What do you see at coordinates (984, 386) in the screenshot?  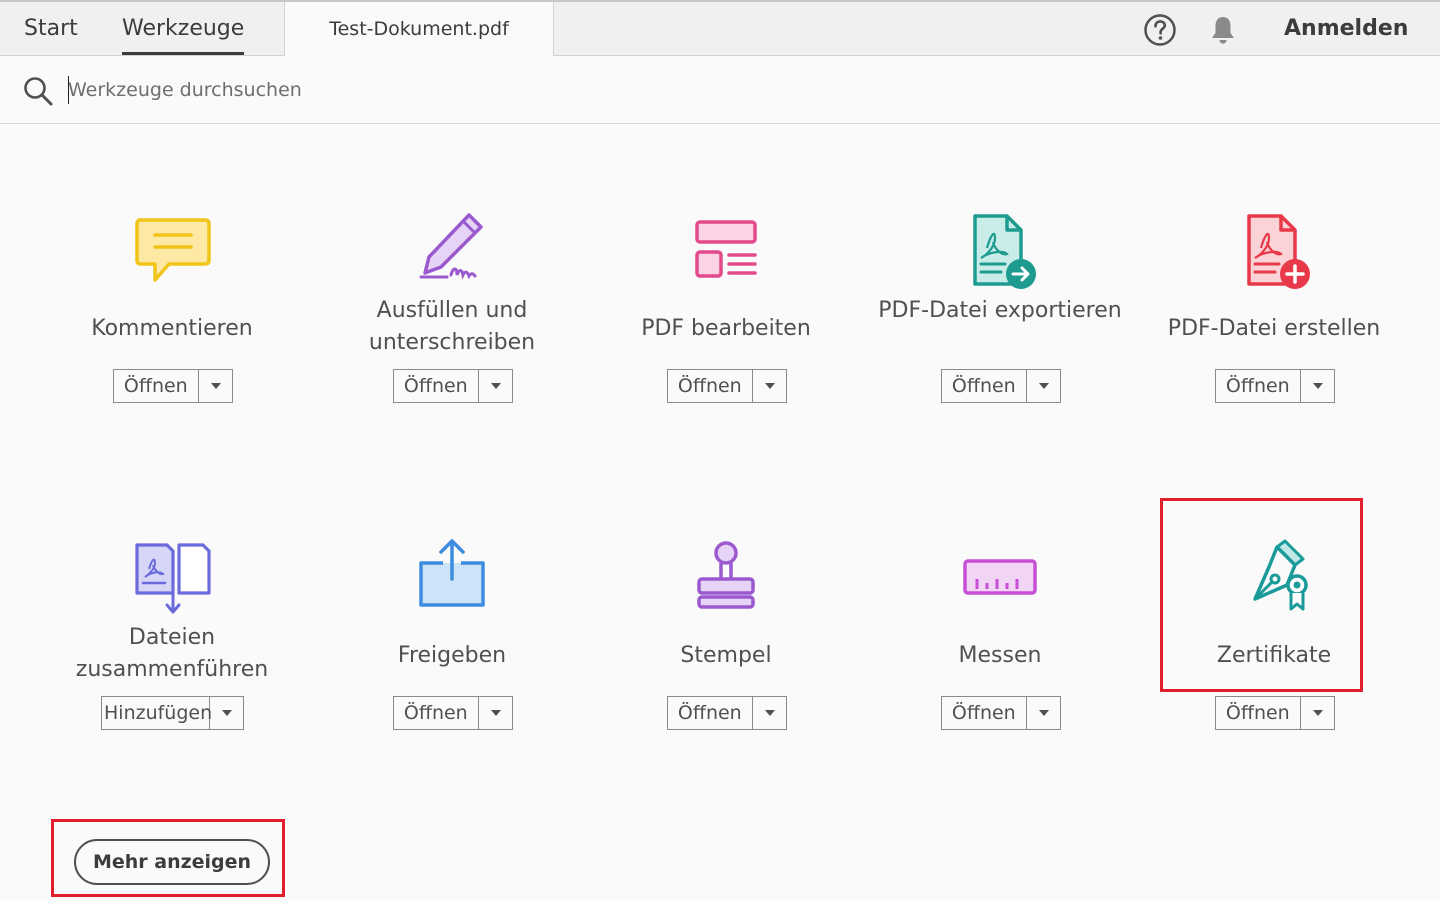 I see `open-button-pdf-exportieren: Öffnen` at bounding box center [984, 386].